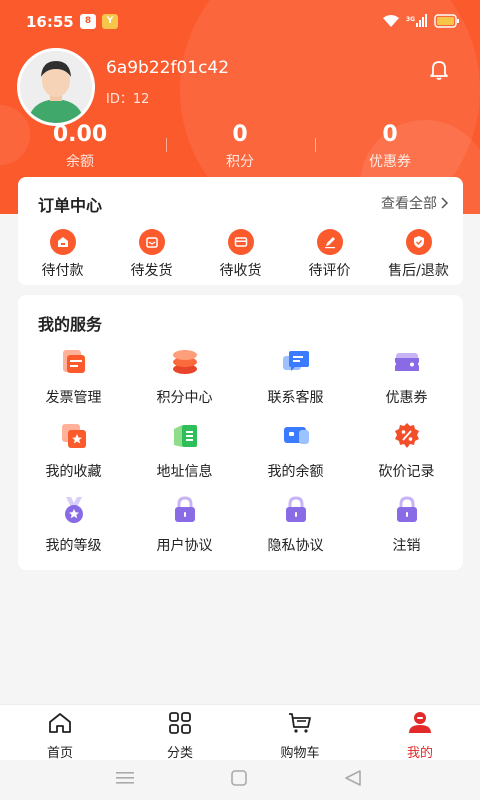 This screenshot has width=480, height=800. I want to click on service-label: 用户协议, so click(184, 546).